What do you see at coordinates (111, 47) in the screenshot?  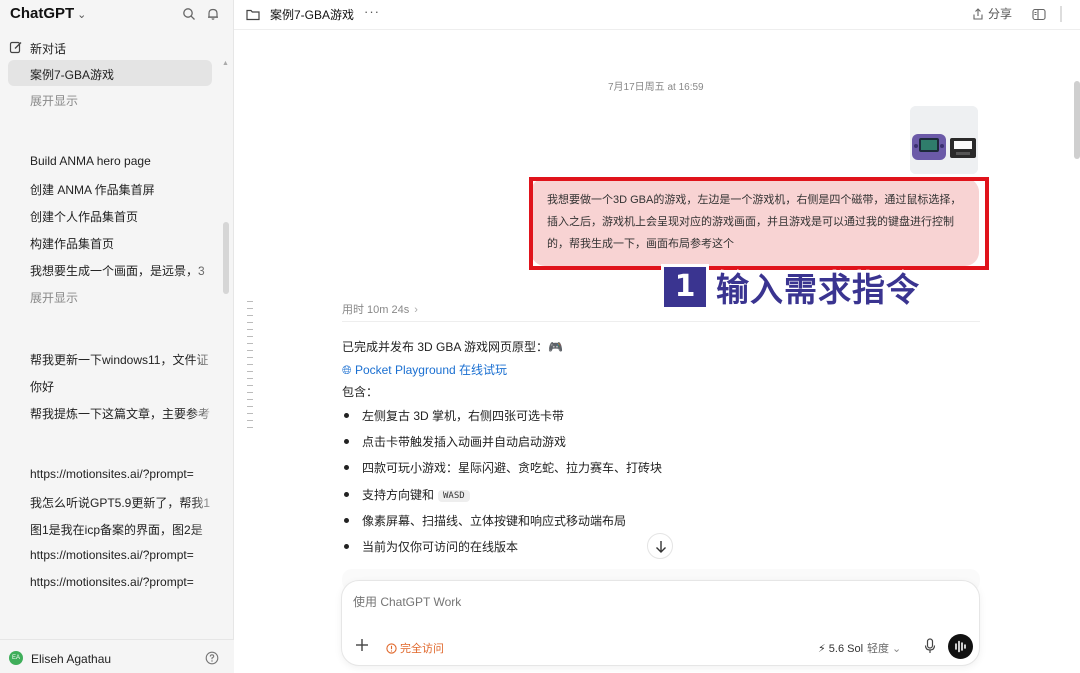 I see `new-chat-button: 新对话` at bounding box center [111, 47].